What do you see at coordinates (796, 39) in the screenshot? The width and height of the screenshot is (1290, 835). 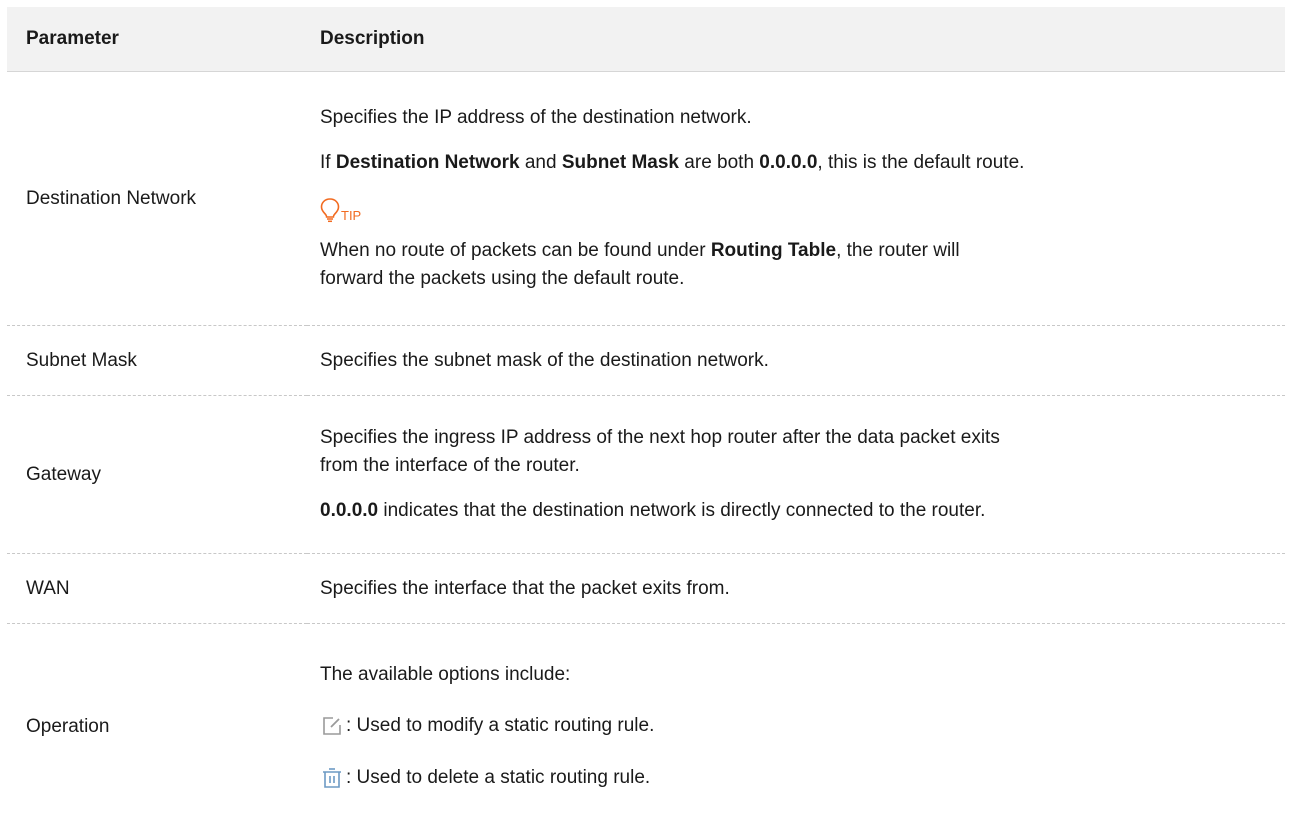 I see `description-column-header: Description` at bounding box center [796, 39].